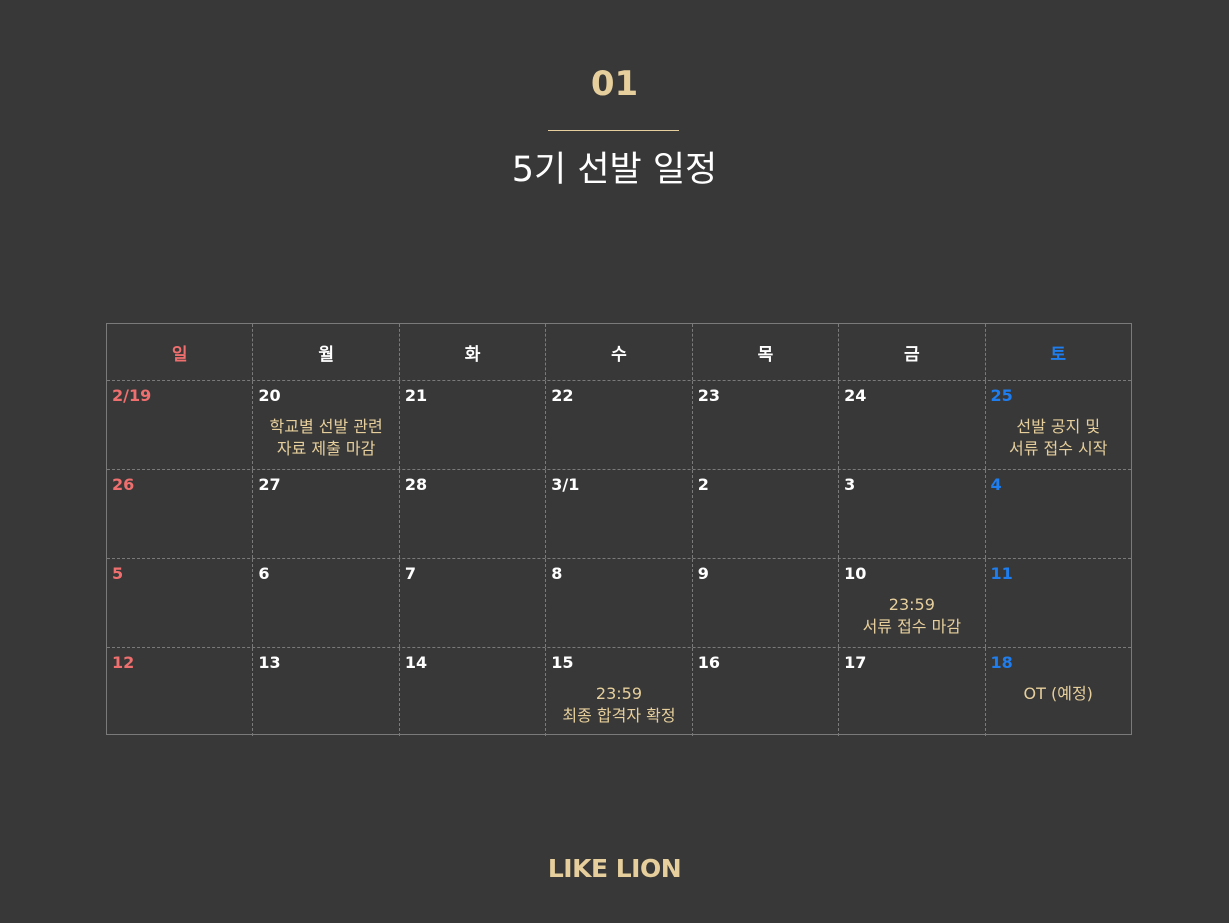 The image size is (1229, 923). I want to click on calendar-day-cell: 9, so click(766, 603).